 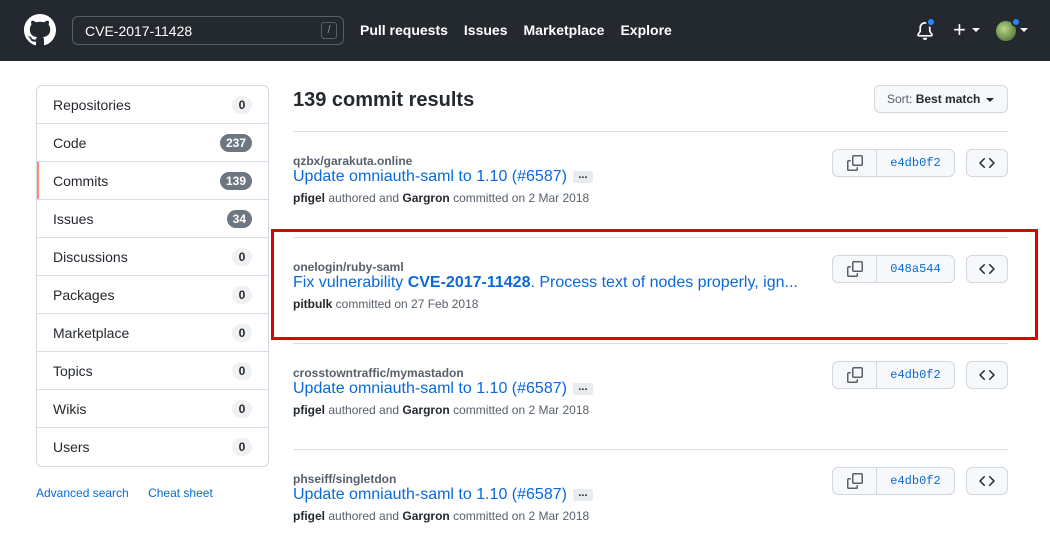 What do you see at coordinates (152, 409) in the screenshot?
I see `sidebar-item-wikis: Wikis 0` at bounding box center [152, 409].